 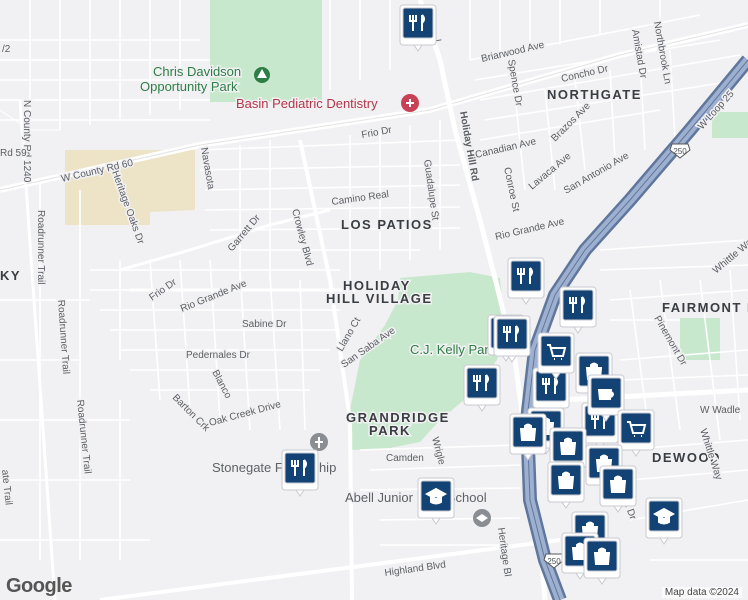 What do you see at coordinates (430, 190) in the screenshot?
I see `street-label-guadalupe: Guadalupe St` at bounding box center [430, 190].